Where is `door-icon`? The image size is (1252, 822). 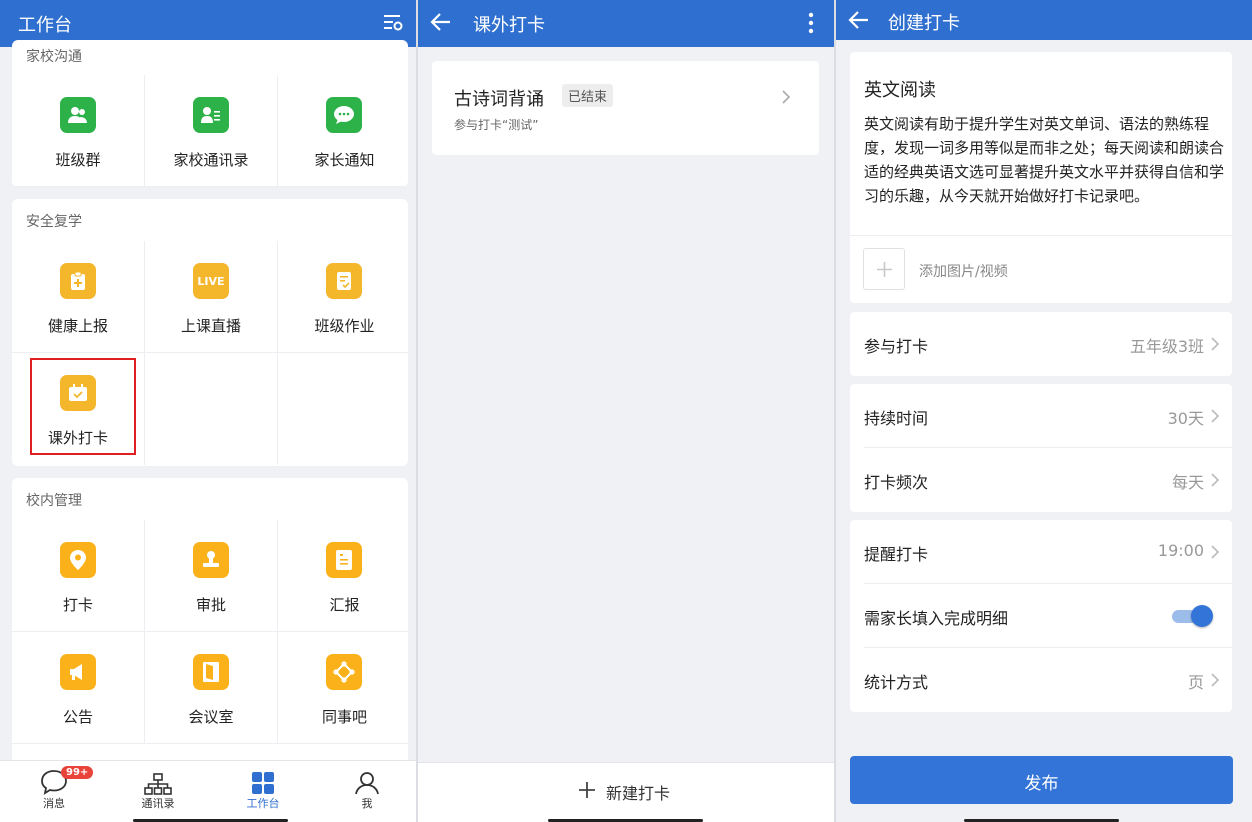
door-icon is located at coordinates (211, 672).